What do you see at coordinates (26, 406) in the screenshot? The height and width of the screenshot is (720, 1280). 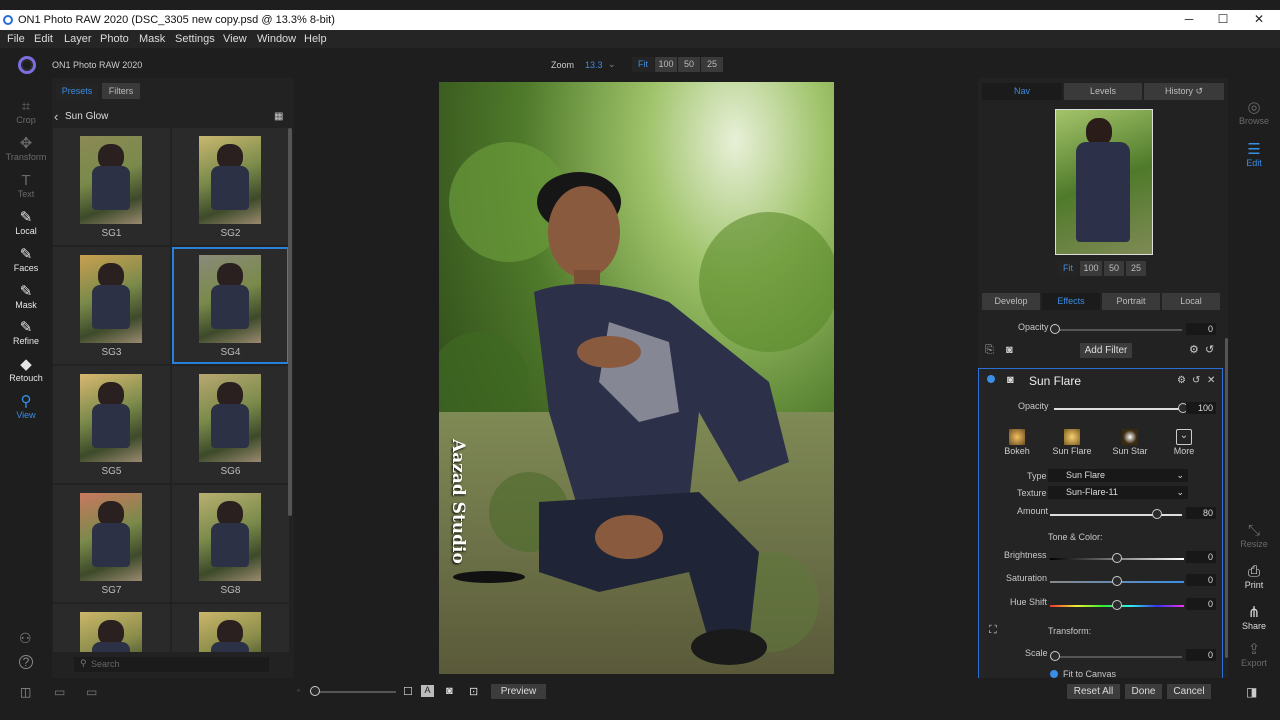 I see `tool-view: ⚲ View` at bounding box center [26, 406].